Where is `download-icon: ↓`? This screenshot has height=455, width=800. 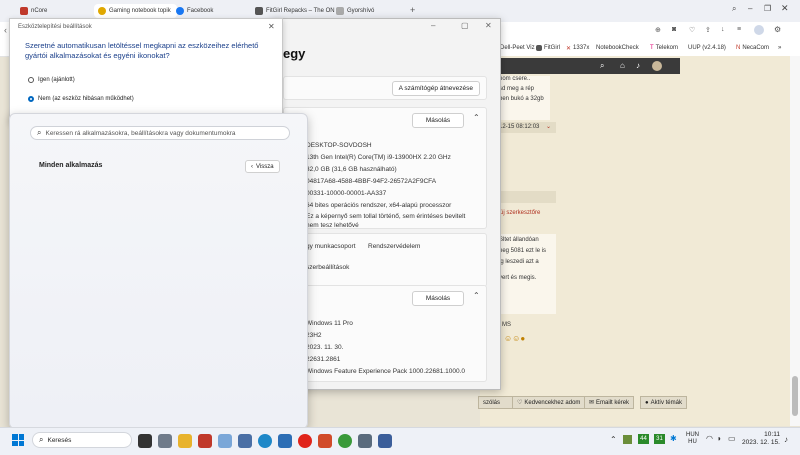
download-icon: ↓ is located at coordinates (723, 29).